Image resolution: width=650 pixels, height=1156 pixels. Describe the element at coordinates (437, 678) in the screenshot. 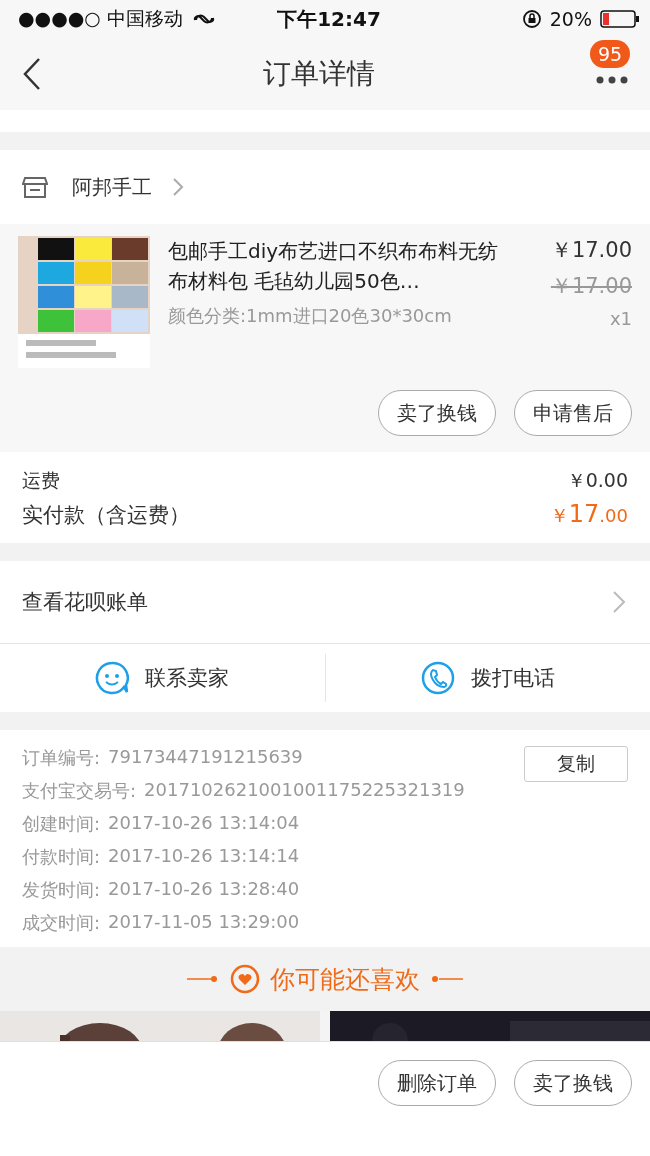

I see `phone-icon` at that location.